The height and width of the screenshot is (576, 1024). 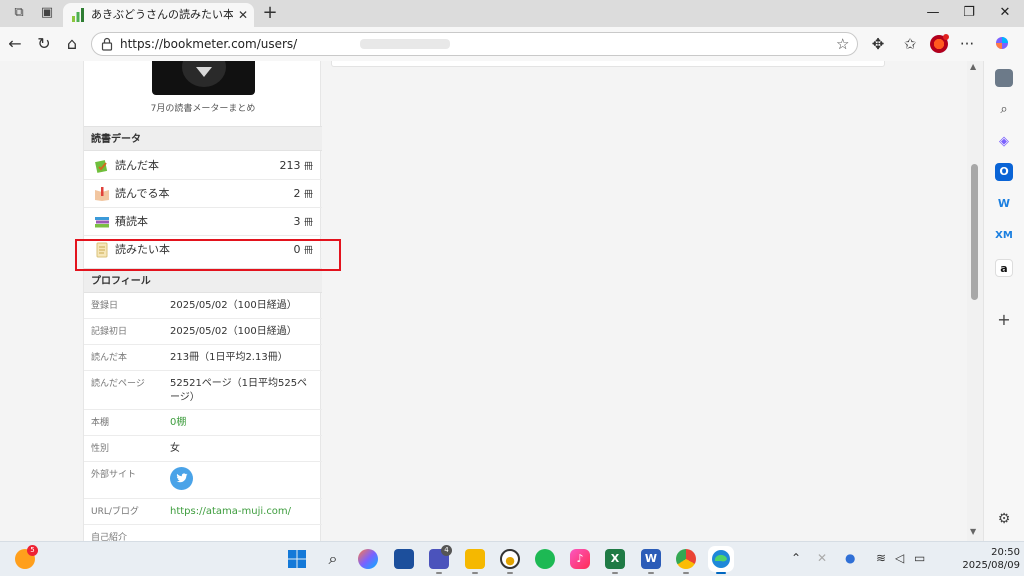 I want to click on copilot-icon, so click(x=1002, y=44).